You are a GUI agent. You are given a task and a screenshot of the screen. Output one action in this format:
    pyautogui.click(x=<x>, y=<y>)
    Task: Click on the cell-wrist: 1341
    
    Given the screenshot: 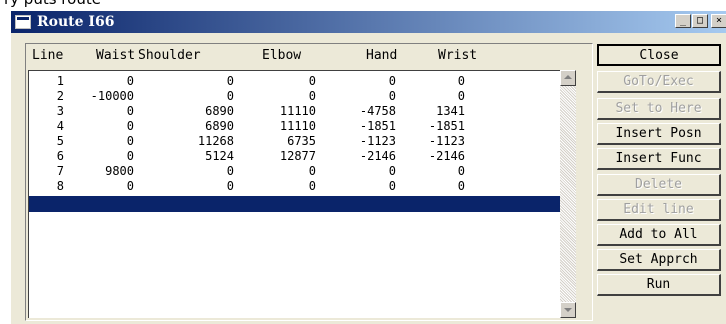 What is the action you would take?
    pyautogui.click(x=450, y=111)
    